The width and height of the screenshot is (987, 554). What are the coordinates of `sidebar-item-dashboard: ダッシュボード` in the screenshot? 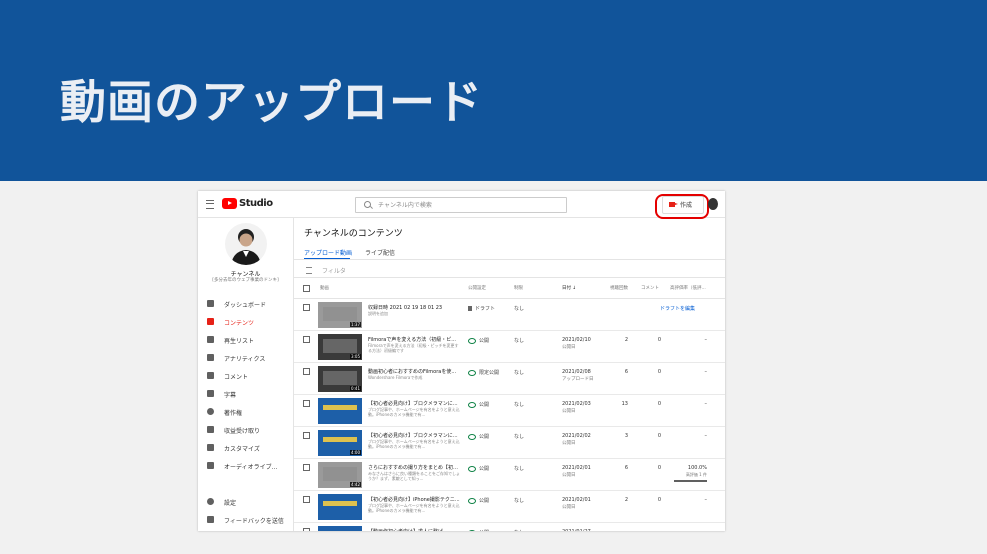 It's located at (245, 304).